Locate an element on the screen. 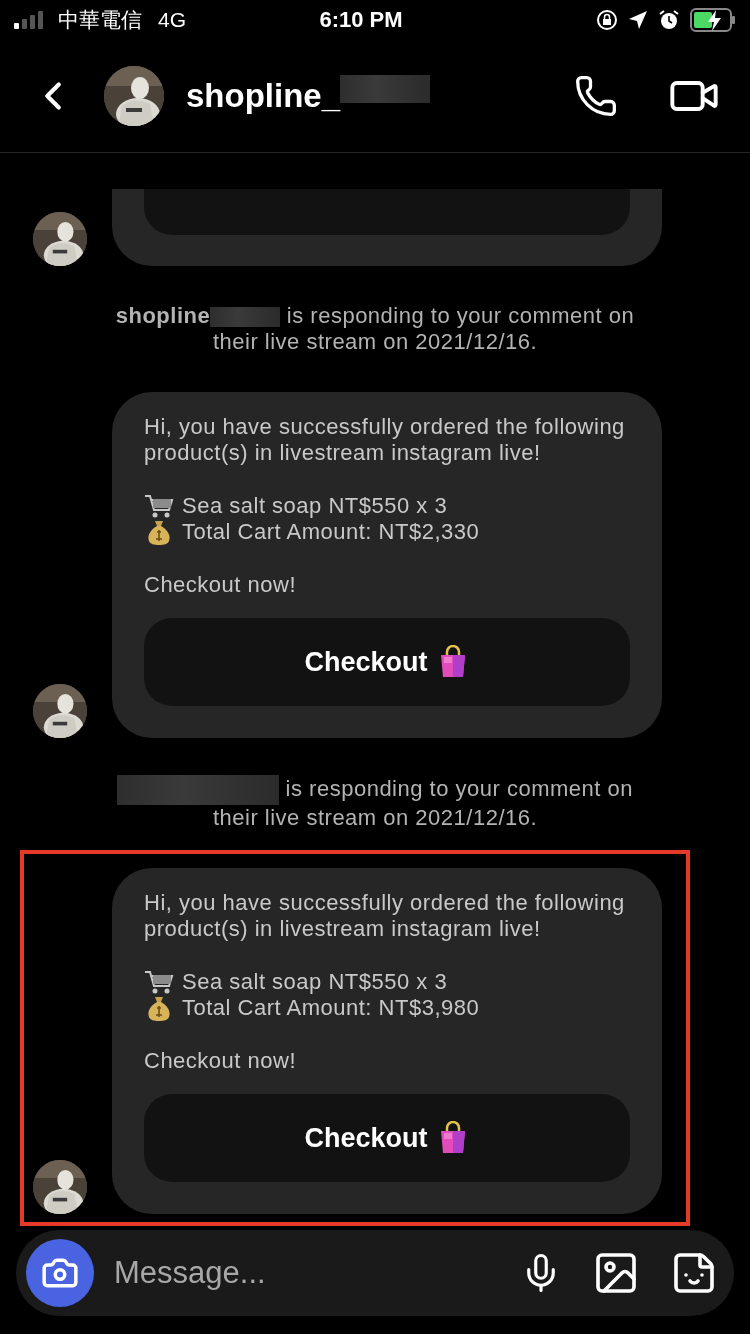 Image resolution: width=750 pixels, height=1334 pixels. network-label: 4G is located at coordinates (172, 20).